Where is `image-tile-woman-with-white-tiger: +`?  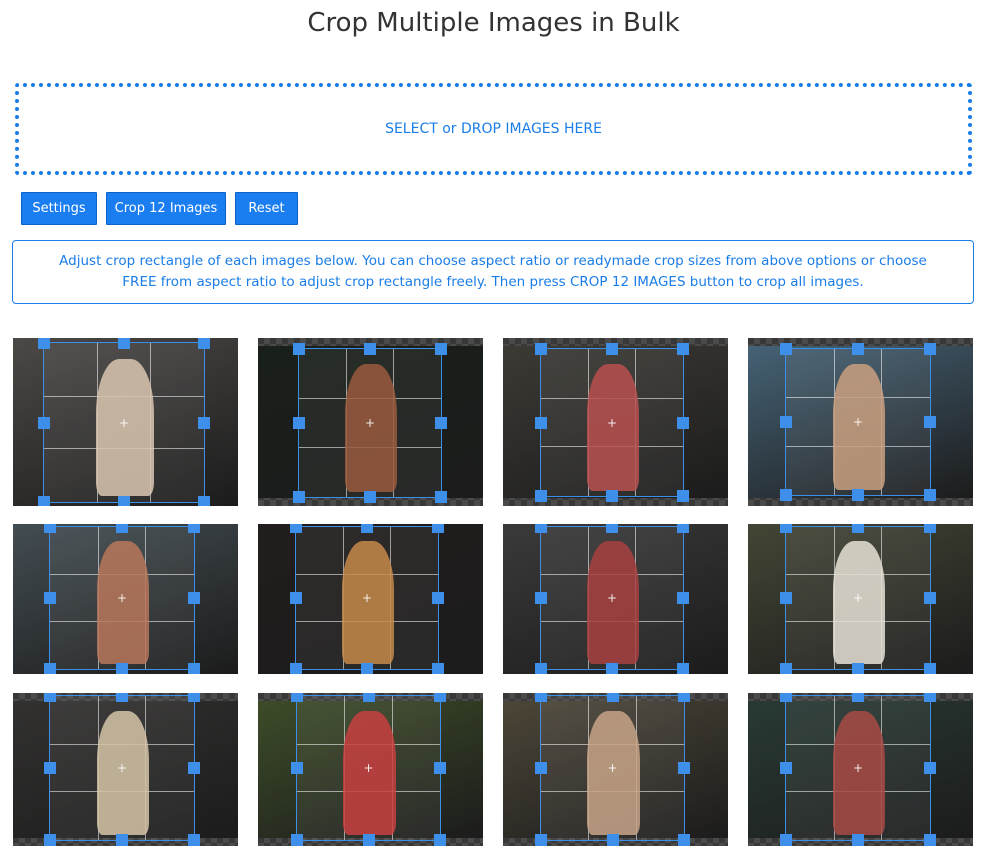 image-tile-woman-with-white-tiger: + is located at coordinates (860, 599).